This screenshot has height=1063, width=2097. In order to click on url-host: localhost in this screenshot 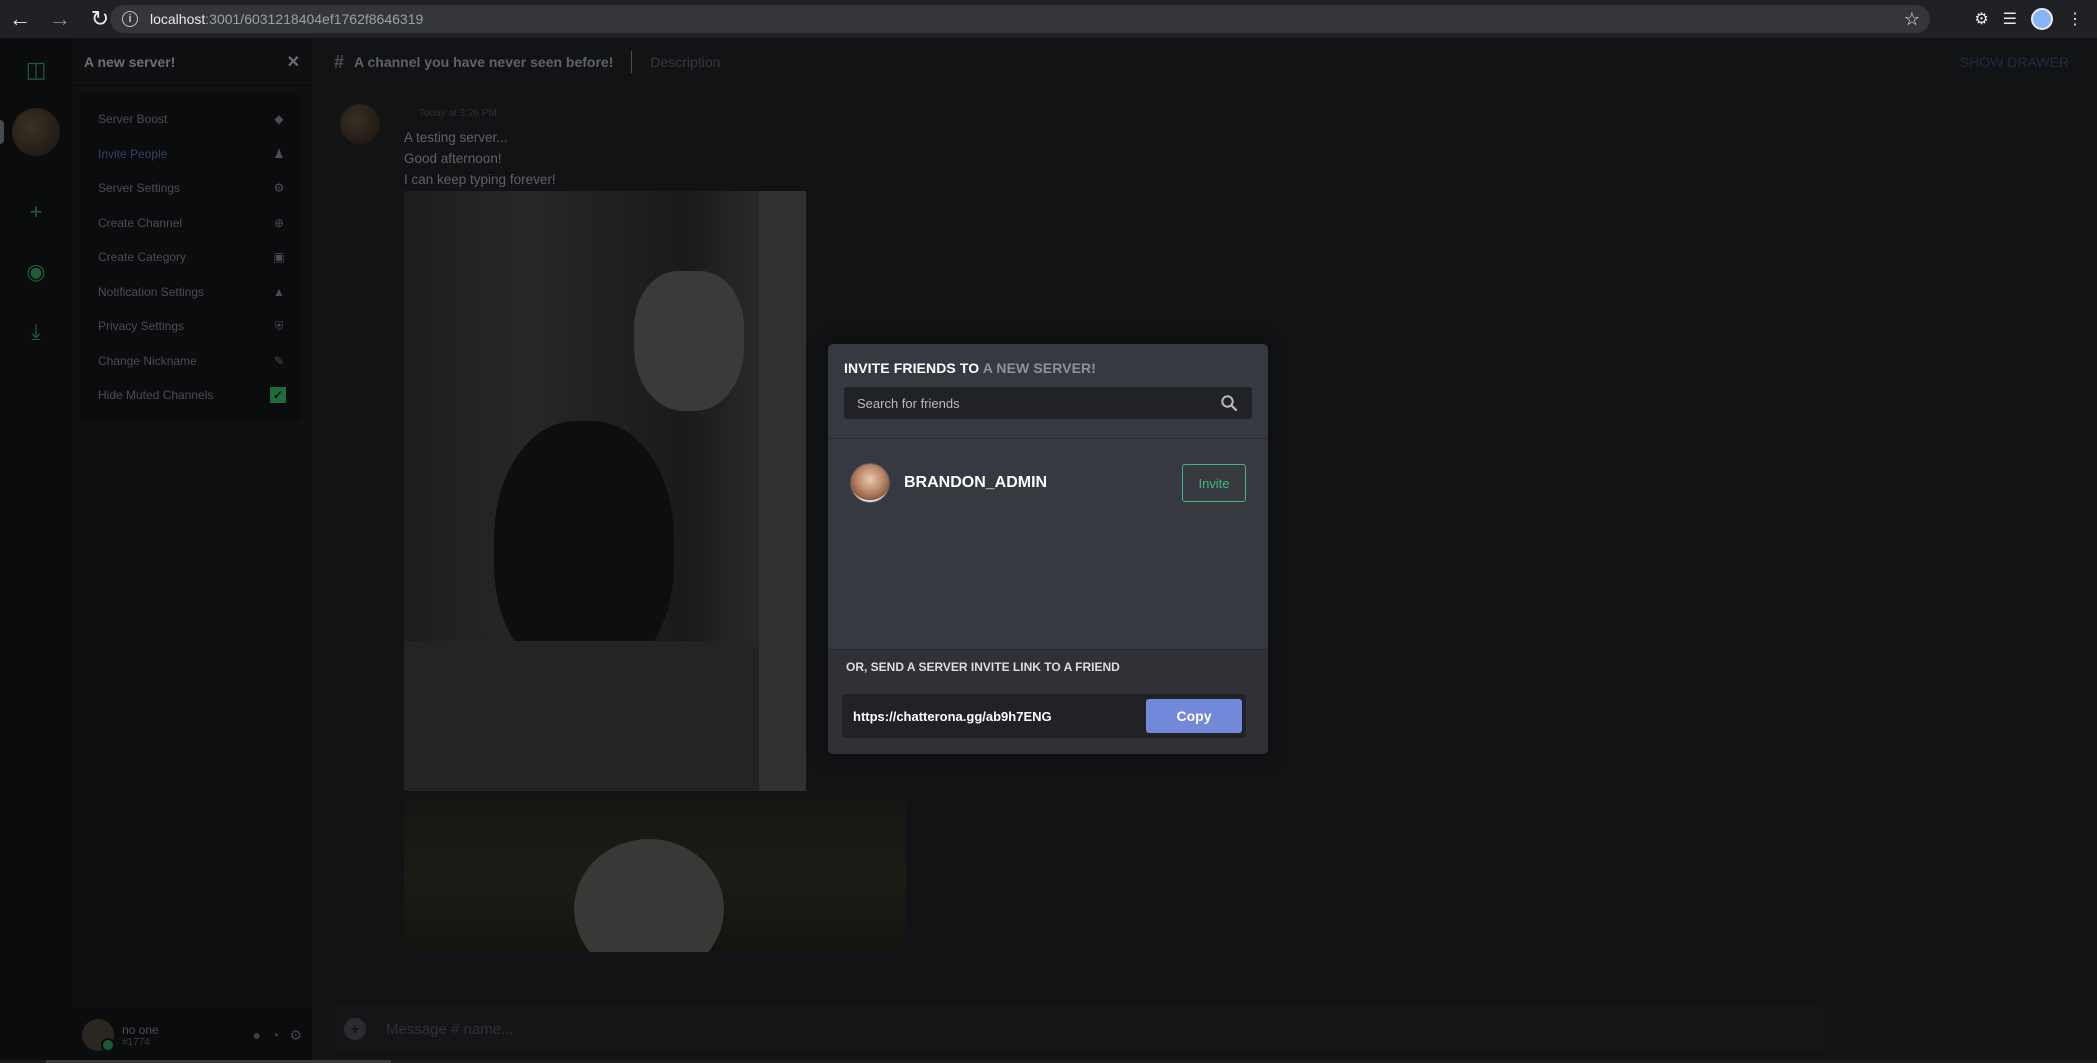, I will do `click(178, 19)`.